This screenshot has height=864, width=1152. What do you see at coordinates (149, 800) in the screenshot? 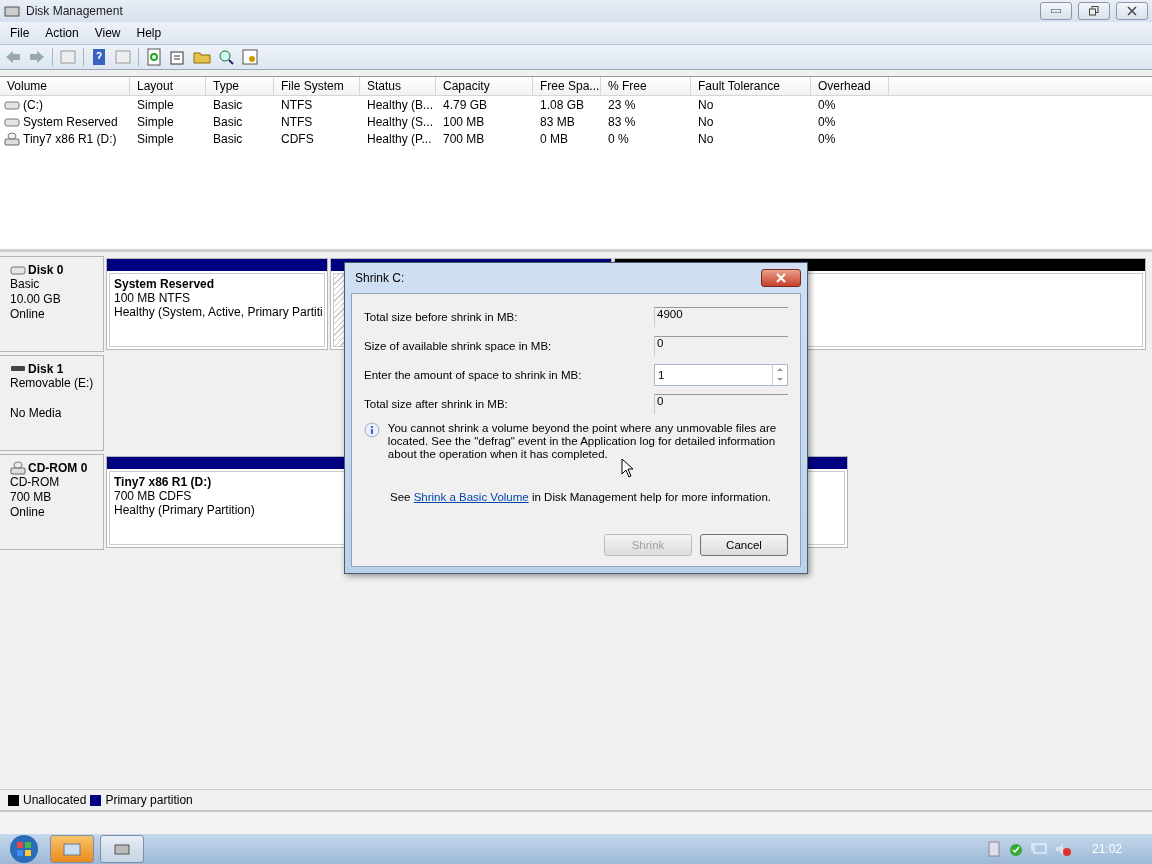
I see `legend-label: Primary partition` at bounding box center [149, 800].